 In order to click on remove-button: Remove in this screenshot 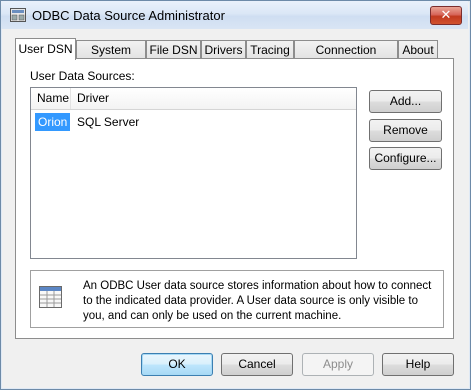, I will do `click(405, 130)`.